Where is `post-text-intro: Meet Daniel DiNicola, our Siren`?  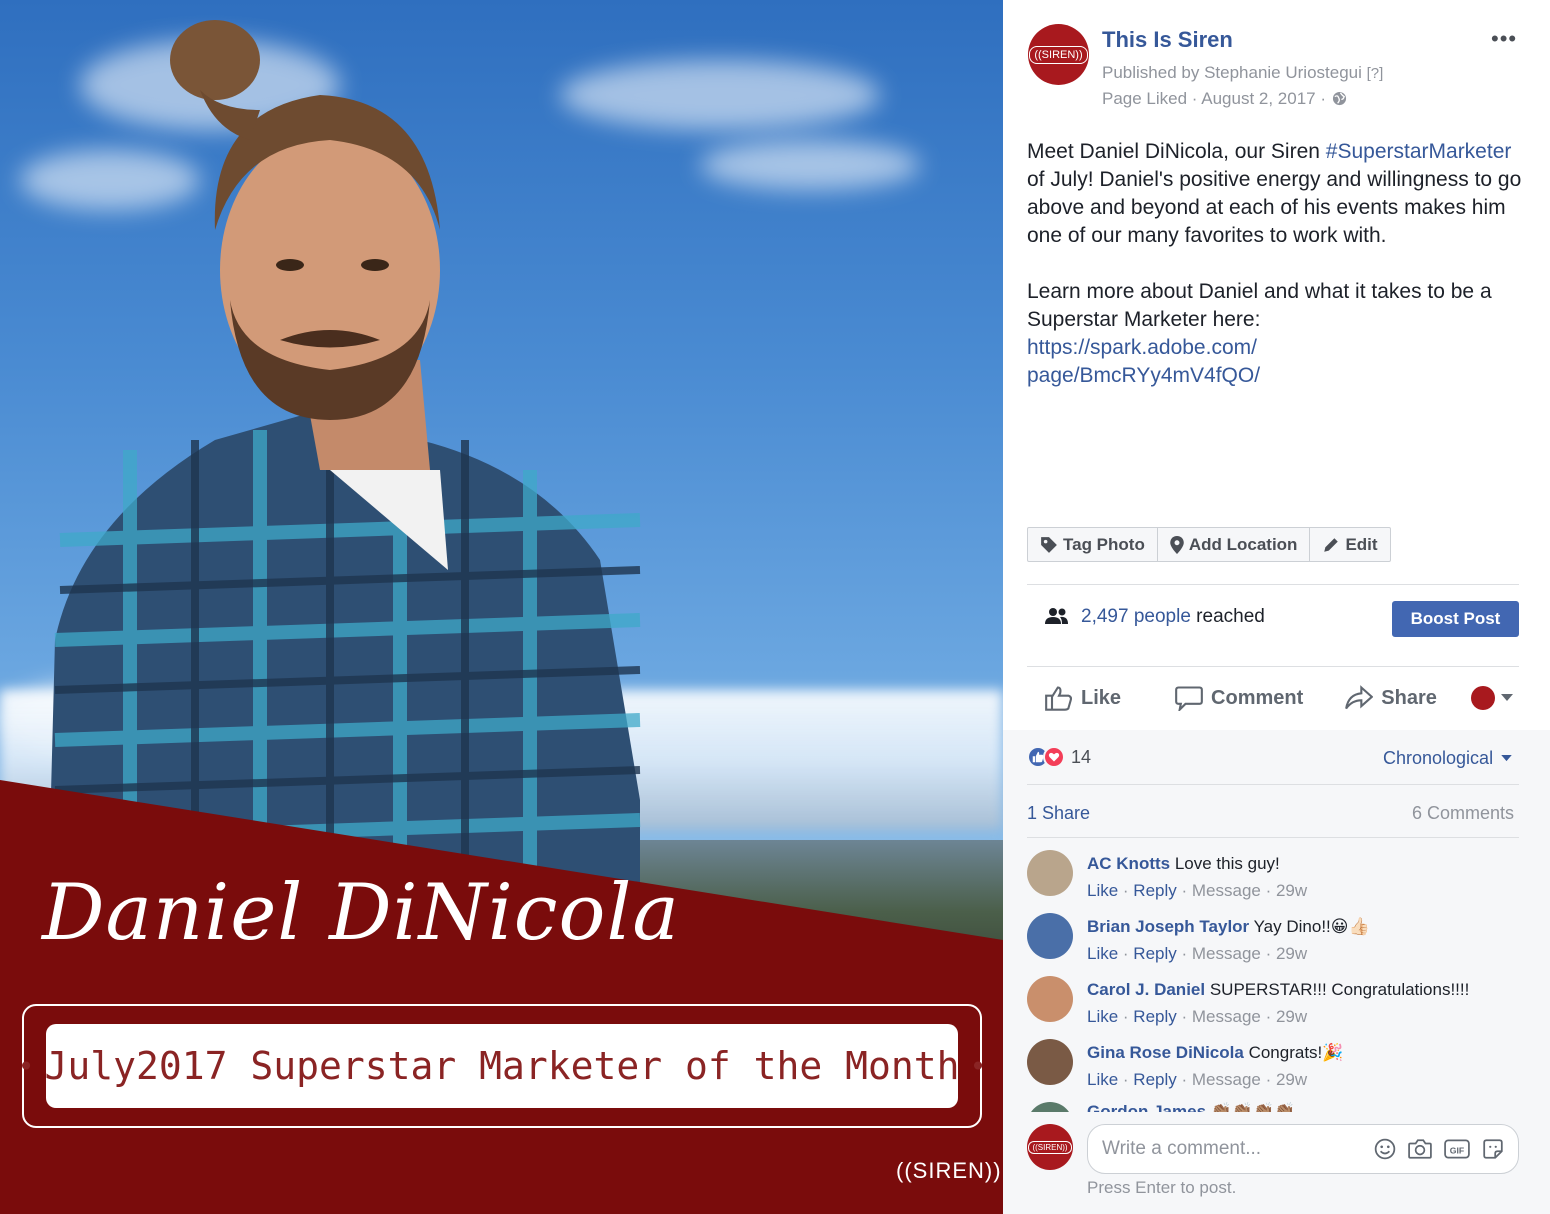
post-text-intro: Meet Daniel DiNicola, our Siren is located at coordinates (1176, 151).